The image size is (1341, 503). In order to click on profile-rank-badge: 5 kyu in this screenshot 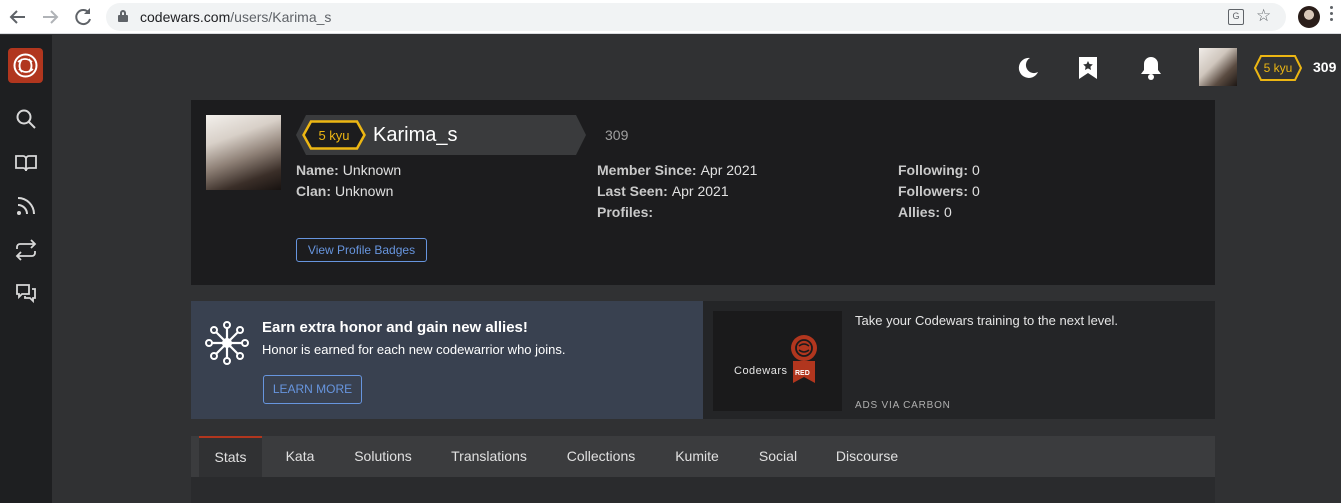, I will do `click(334, 135)`.